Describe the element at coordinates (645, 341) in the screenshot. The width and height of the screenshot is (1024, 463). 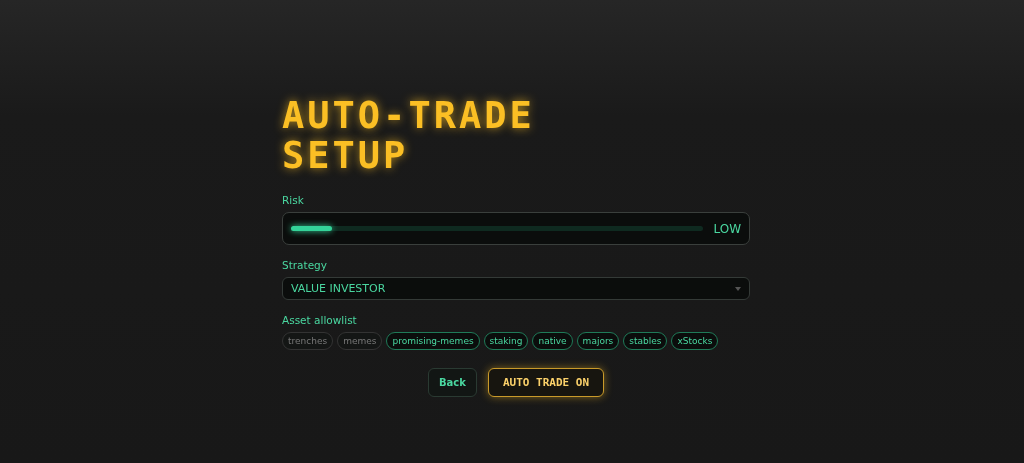
I see `asset-chip: stables` at that location.